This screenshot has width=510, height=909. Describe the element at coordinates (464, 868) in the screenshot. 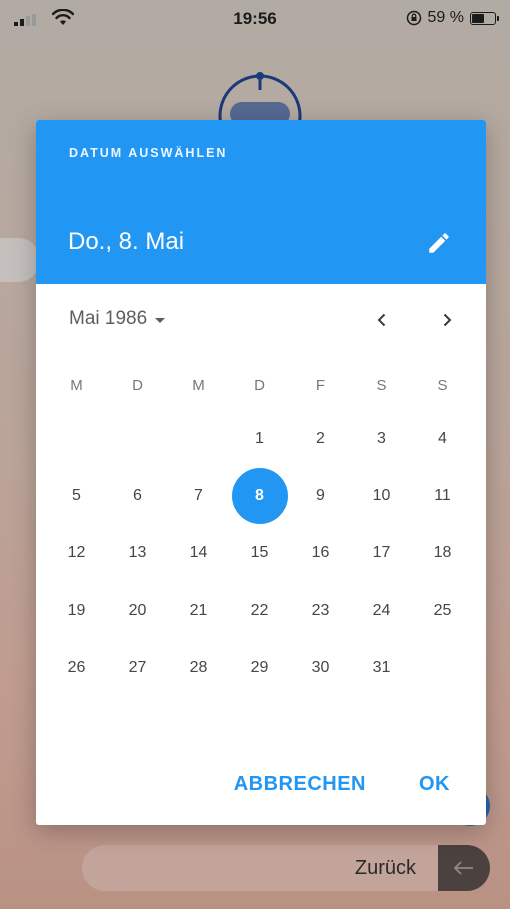

I see `arrow-left-icon` at that location.